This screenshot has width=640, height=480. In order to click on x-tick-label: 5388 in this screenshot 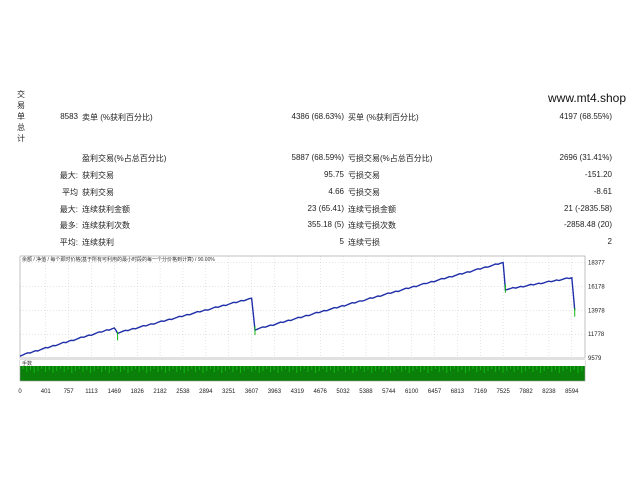, I will do `click(366, 392)`.